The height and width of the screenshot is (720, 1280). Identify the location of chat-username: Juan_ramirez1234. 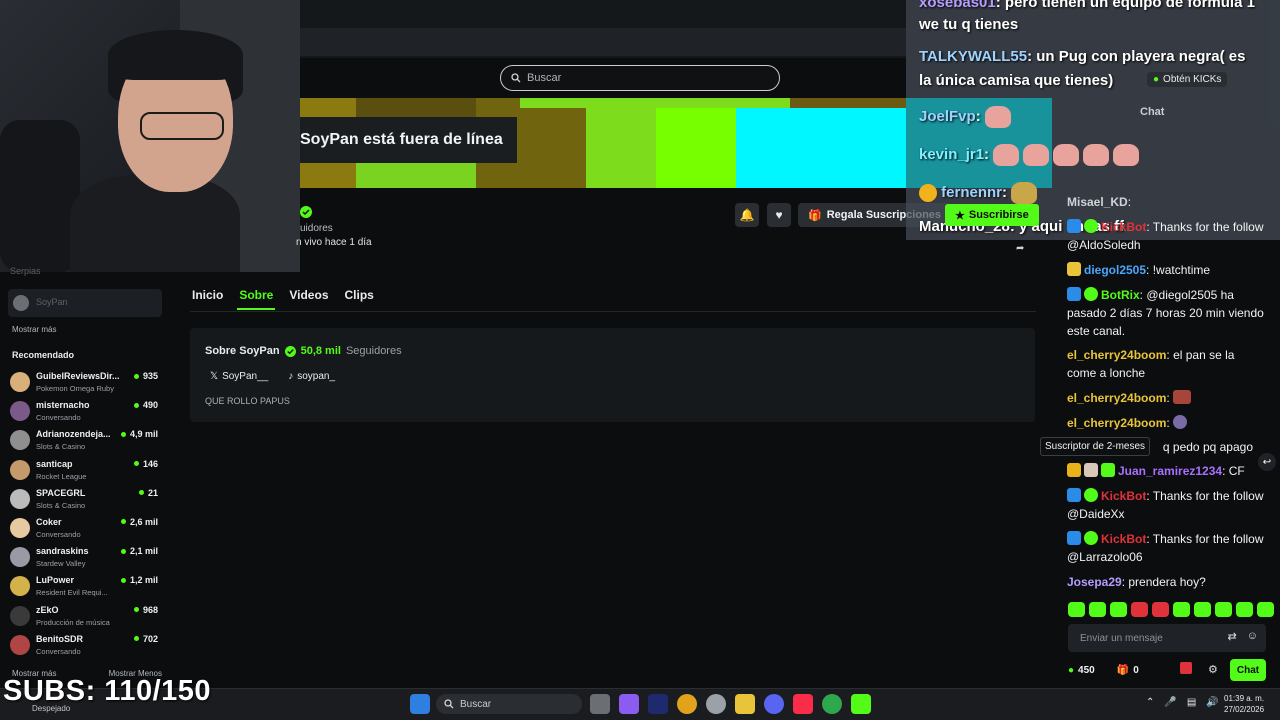
(1170, 471).